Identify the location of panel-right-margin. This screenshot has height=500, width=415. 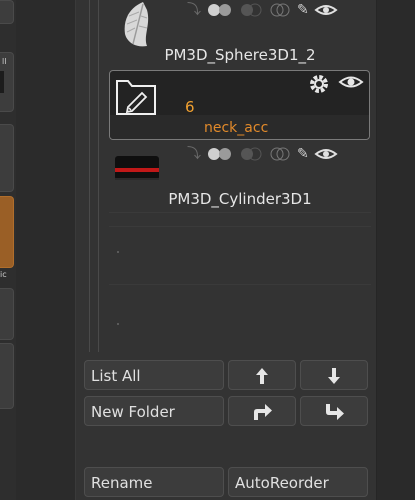
(396, 250).